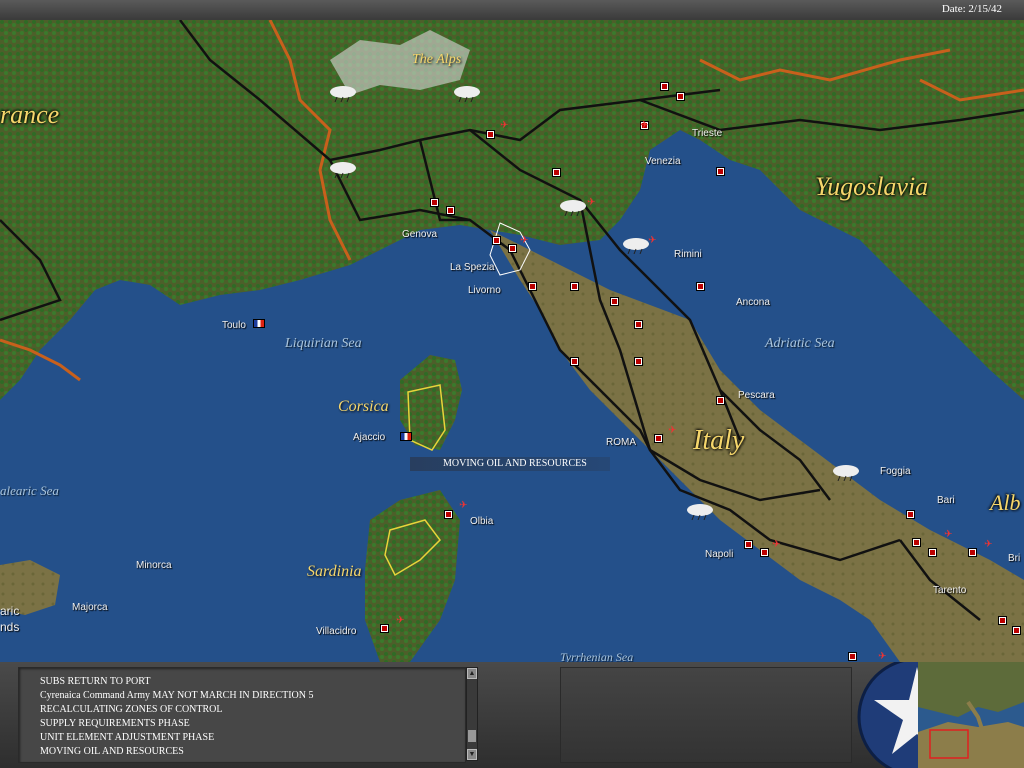 The width and height of the screenshot is (1024, 768). Describe the element at coordinates (420, 234) in the screenshot. I see `city-label-genova: Genova` at that location.